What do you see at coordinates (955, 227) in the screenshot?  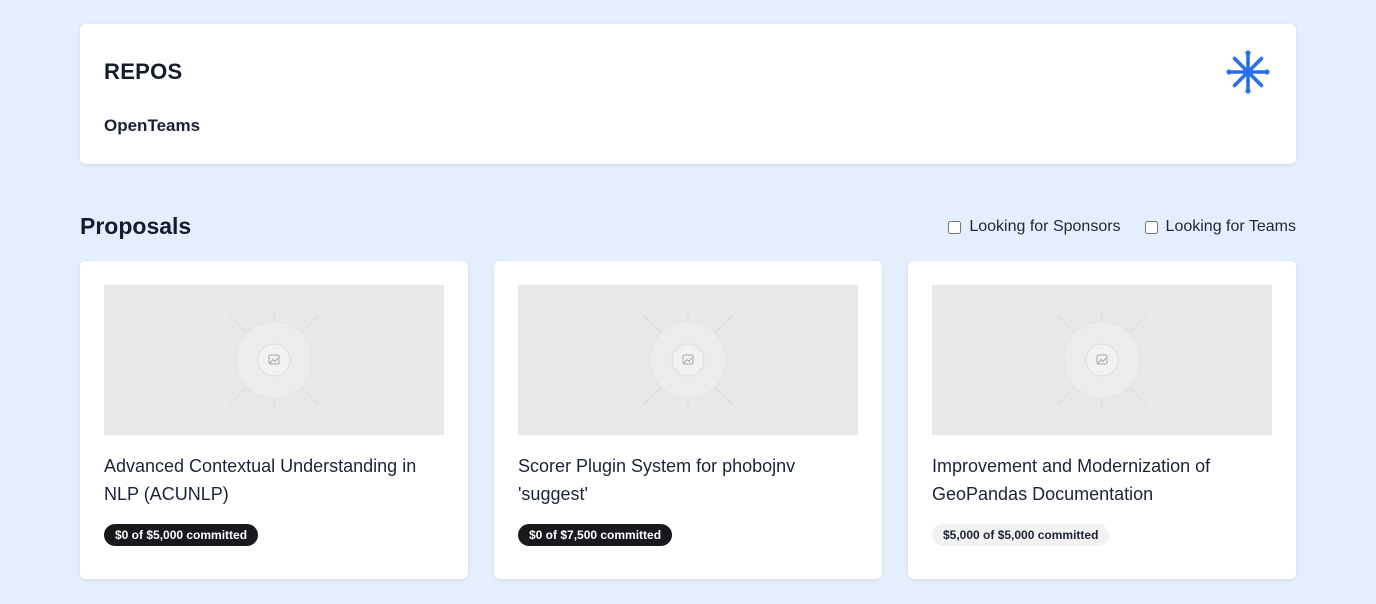 I see `sponsors-checkbox` at bounding box center [955, 227].